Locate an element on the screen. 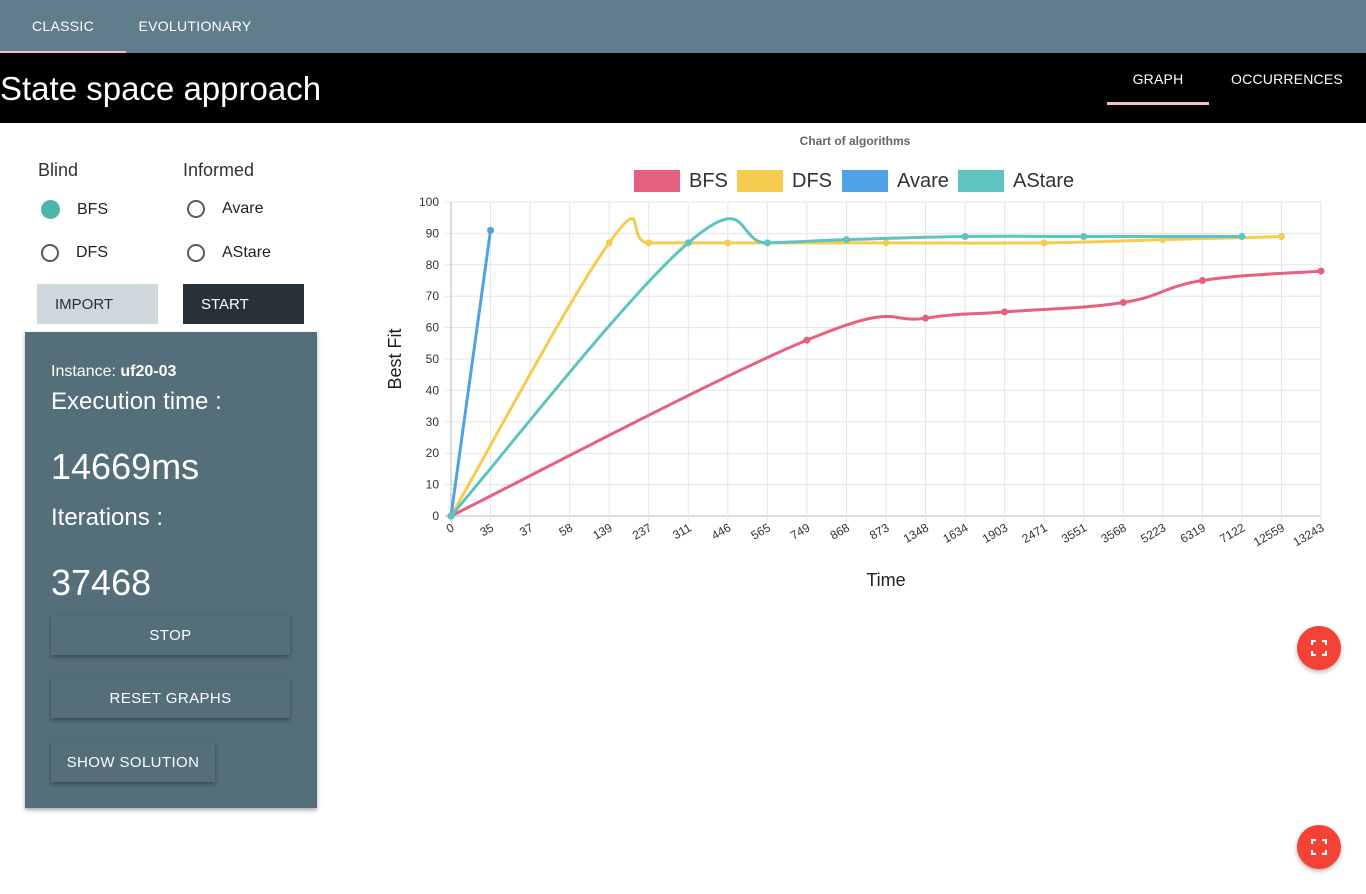 The height and width of the screenshot is (894, 1366). x-tick-label: 1903 is located at coordinates (995, 533).